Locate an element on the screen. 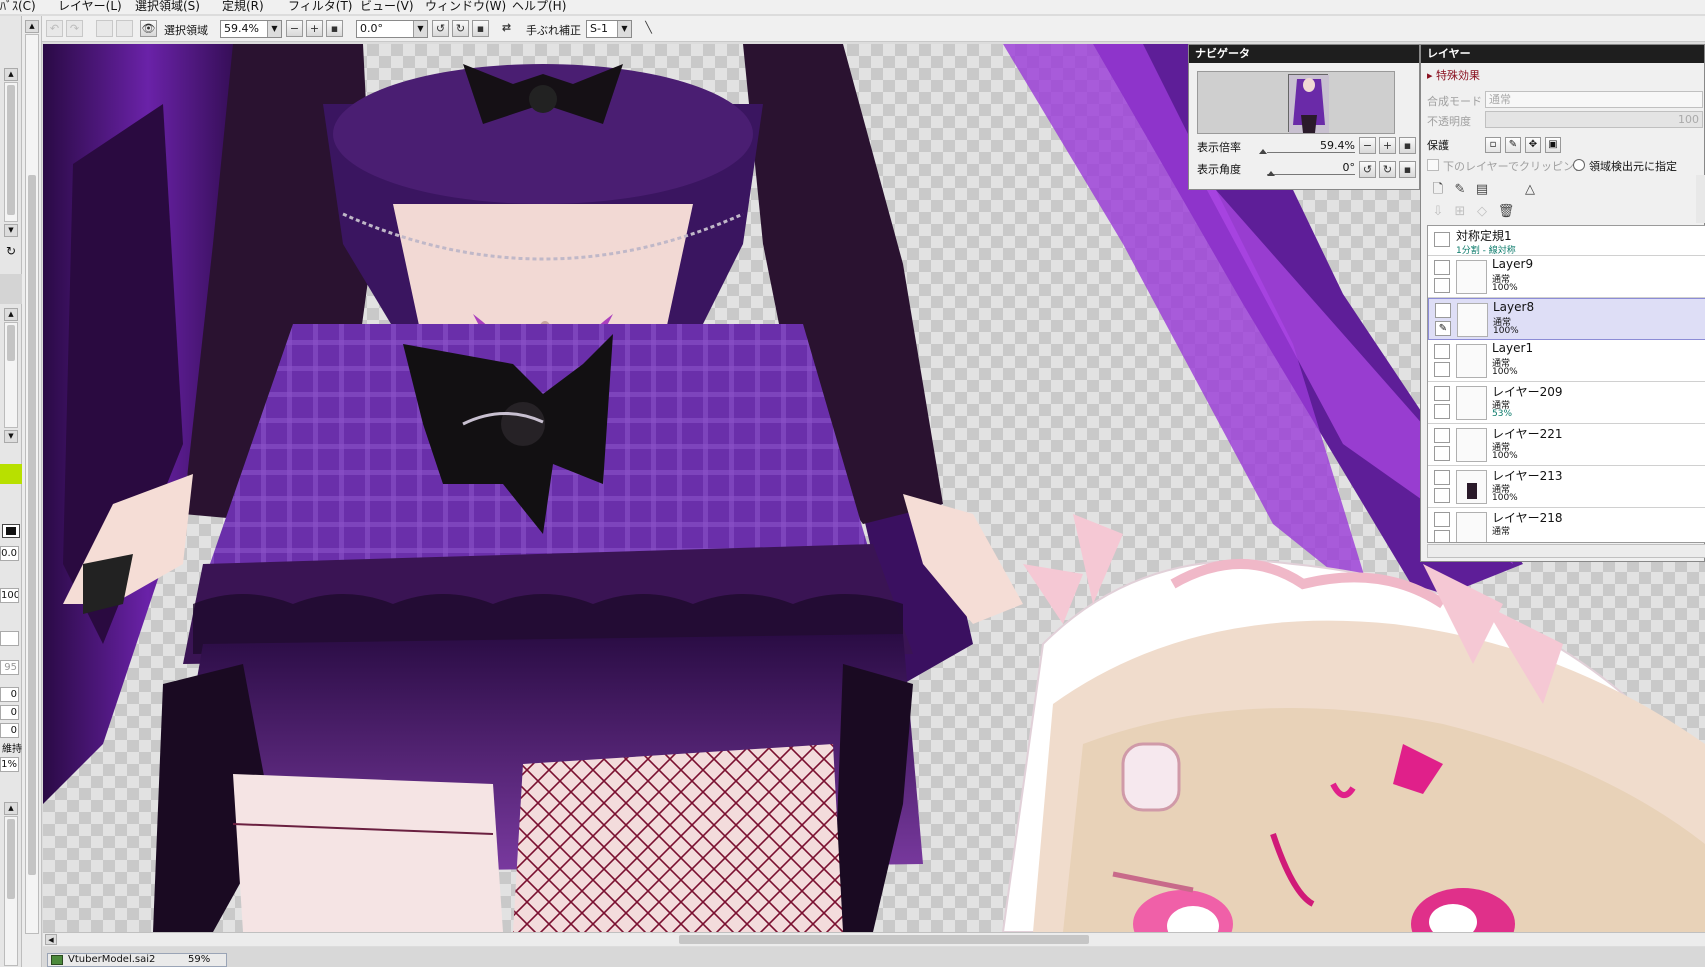 Image resolution: width=1705 pixels, height=967 pixels. menu-item-filter: フィルタ(T) is located at coordinates (320, 7).